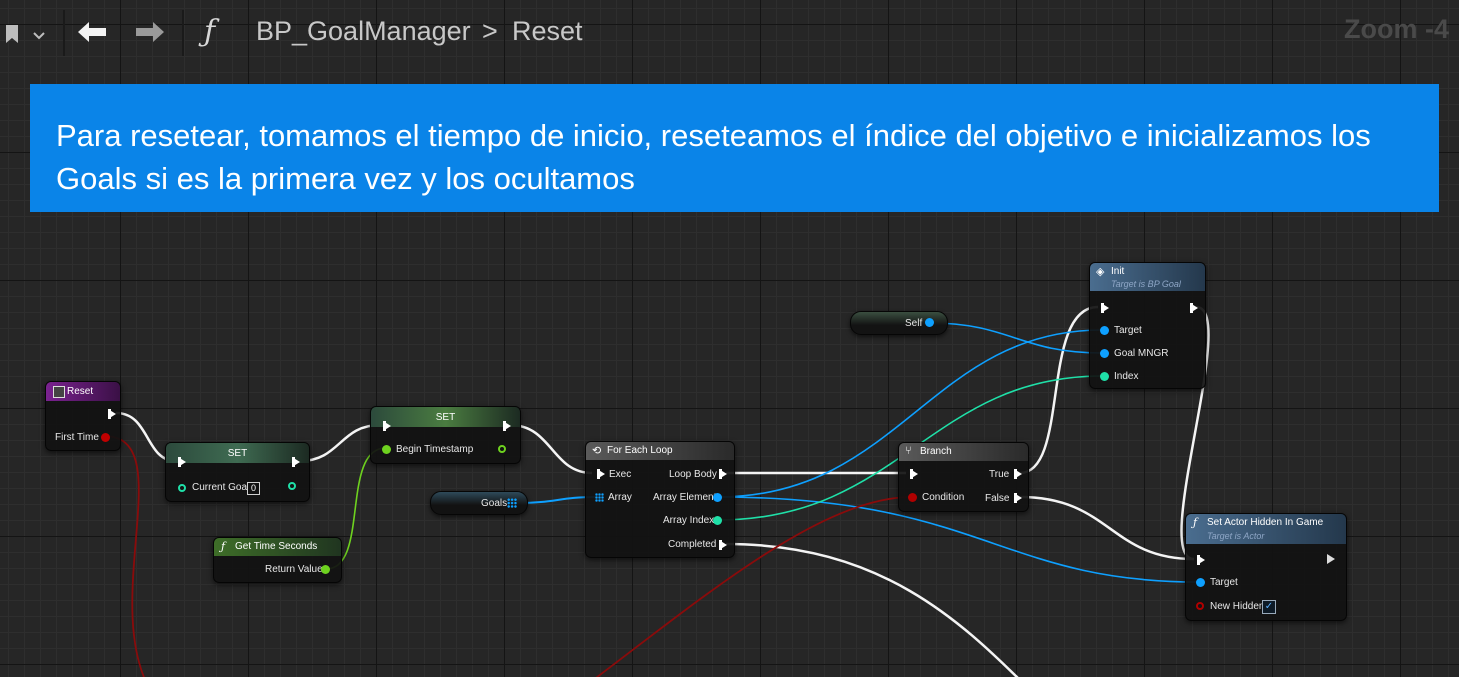 Image resolution: width=1459 pixels, height=677 pixels. I want to click on hidden-target-label: Target, so click(1224, 582).